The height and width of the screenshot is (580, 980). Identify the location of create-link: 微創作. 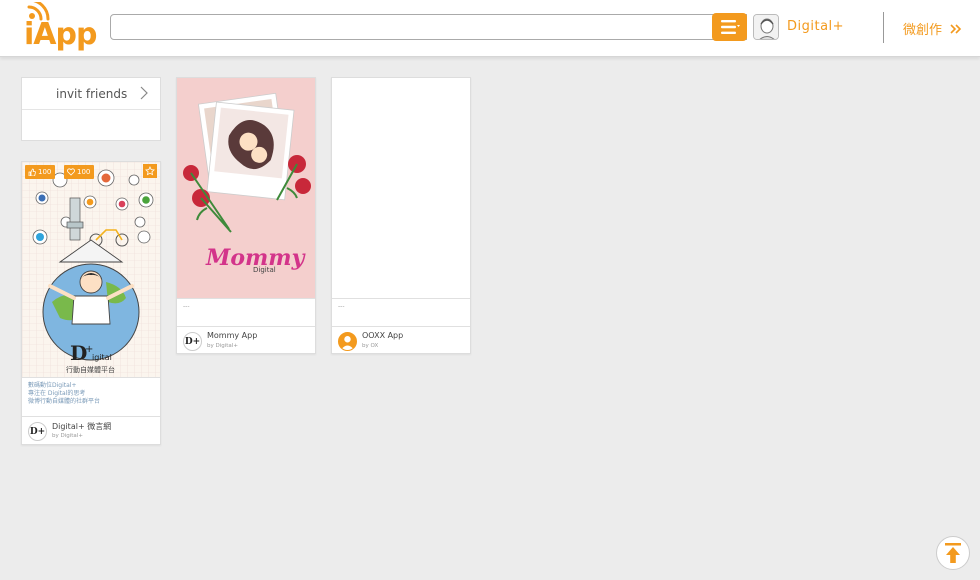
(932, 28).